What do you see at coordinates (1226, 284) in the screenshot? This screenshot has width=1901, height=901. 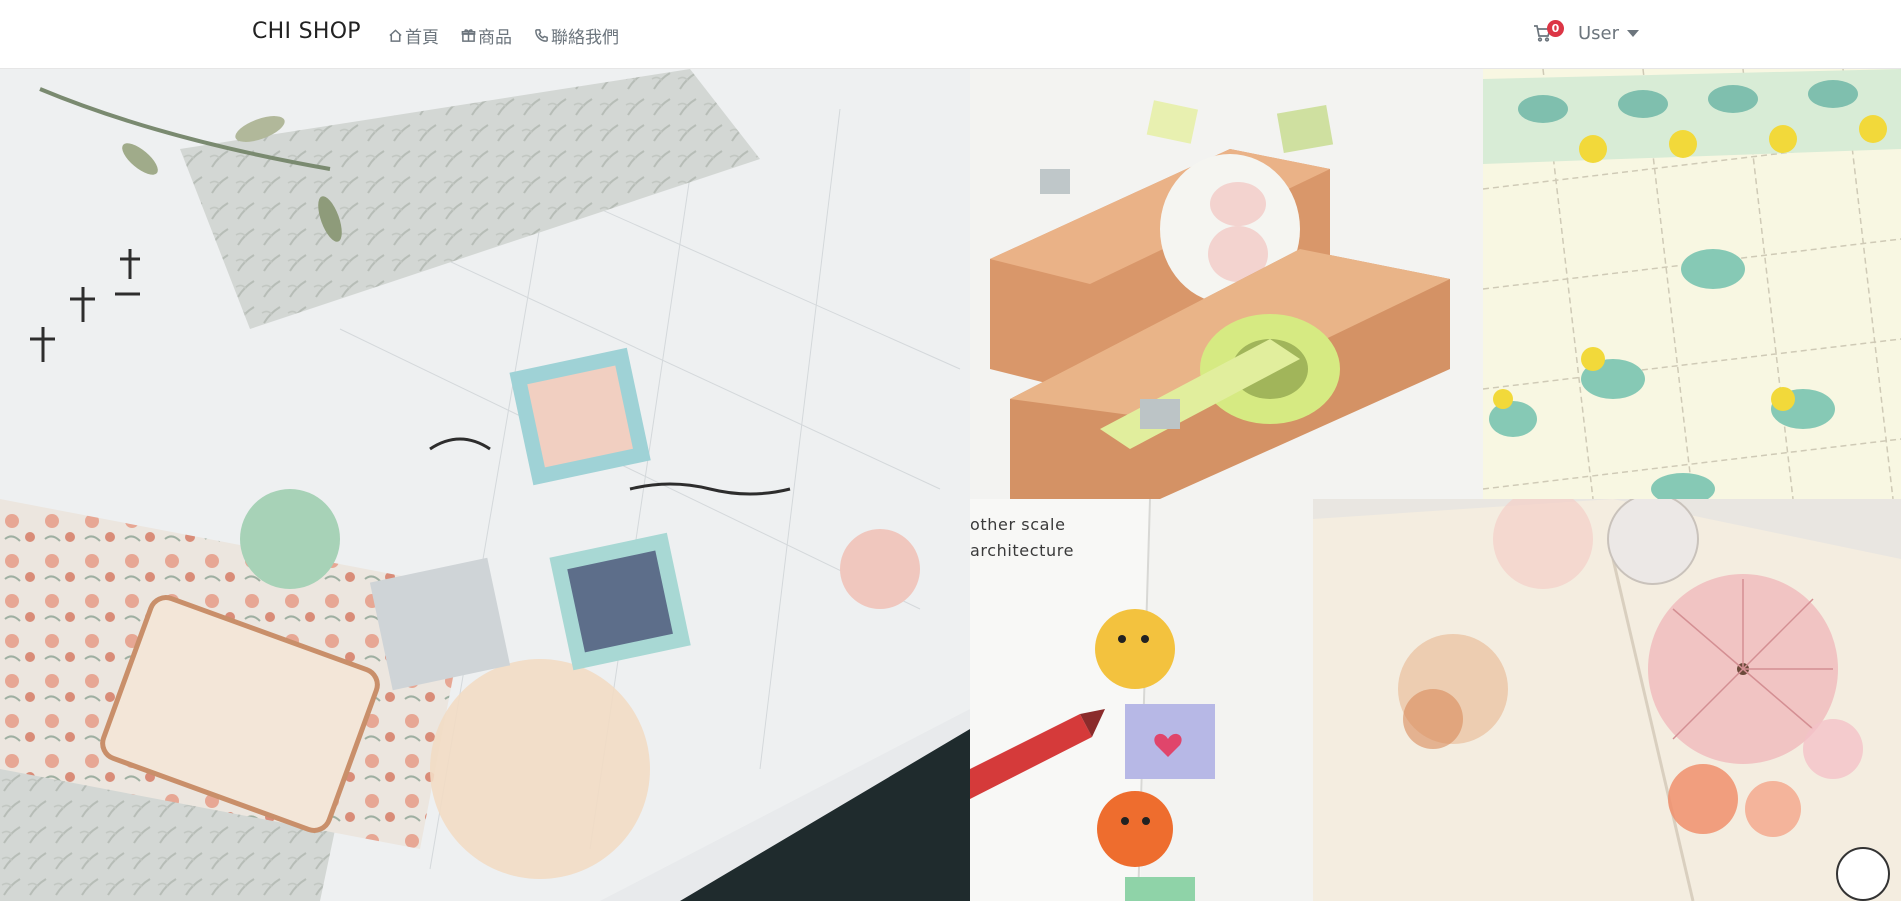 I see `photo-tape-dispensers` at bounding box center [1226, 284].